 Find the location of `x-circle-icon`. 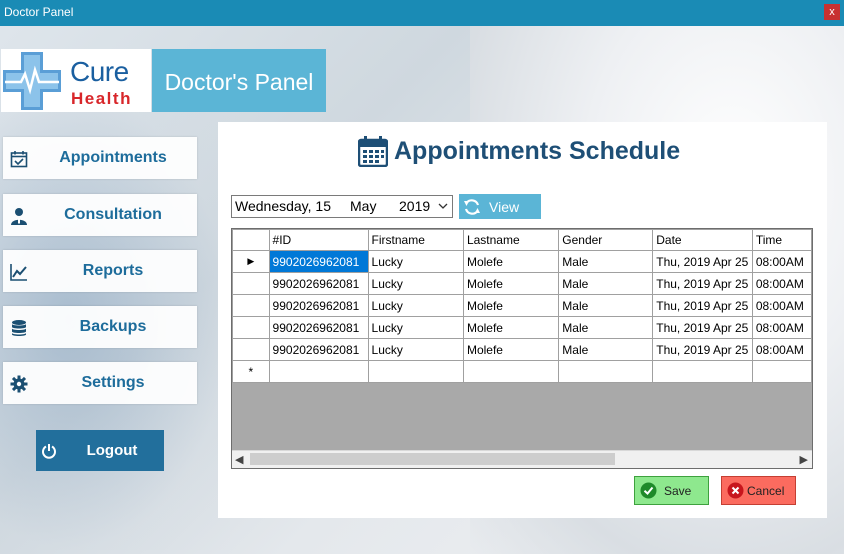

x-circle-icon is located at coordinates (735, 490).